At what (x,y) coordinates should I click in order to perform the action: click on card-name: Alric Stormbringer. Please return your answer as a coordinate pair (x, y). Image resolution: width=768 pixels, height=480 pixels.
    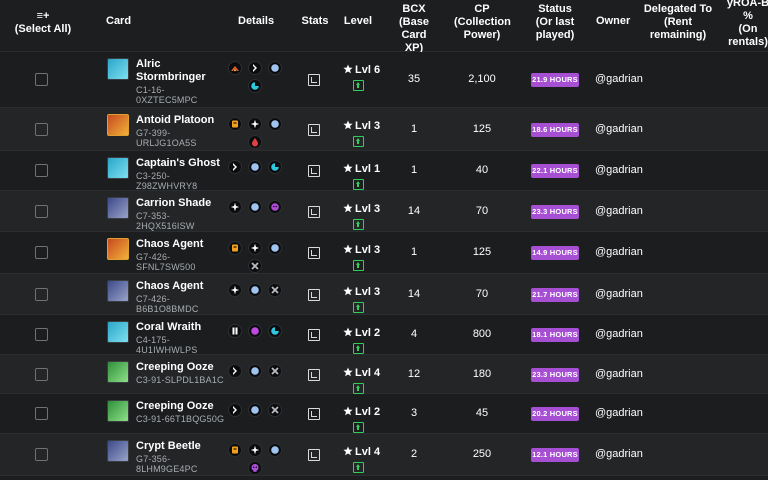
    Looking at the image, I should click on (181, 71).